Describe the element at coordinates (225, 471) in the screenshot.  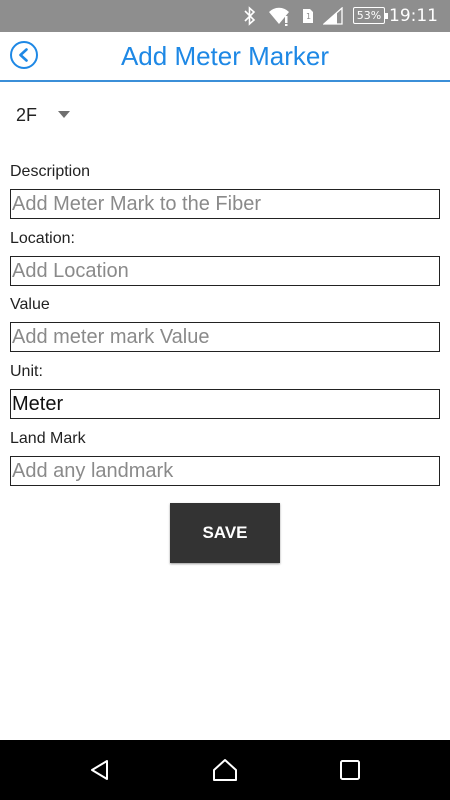
I see `landmark-input` at that location.